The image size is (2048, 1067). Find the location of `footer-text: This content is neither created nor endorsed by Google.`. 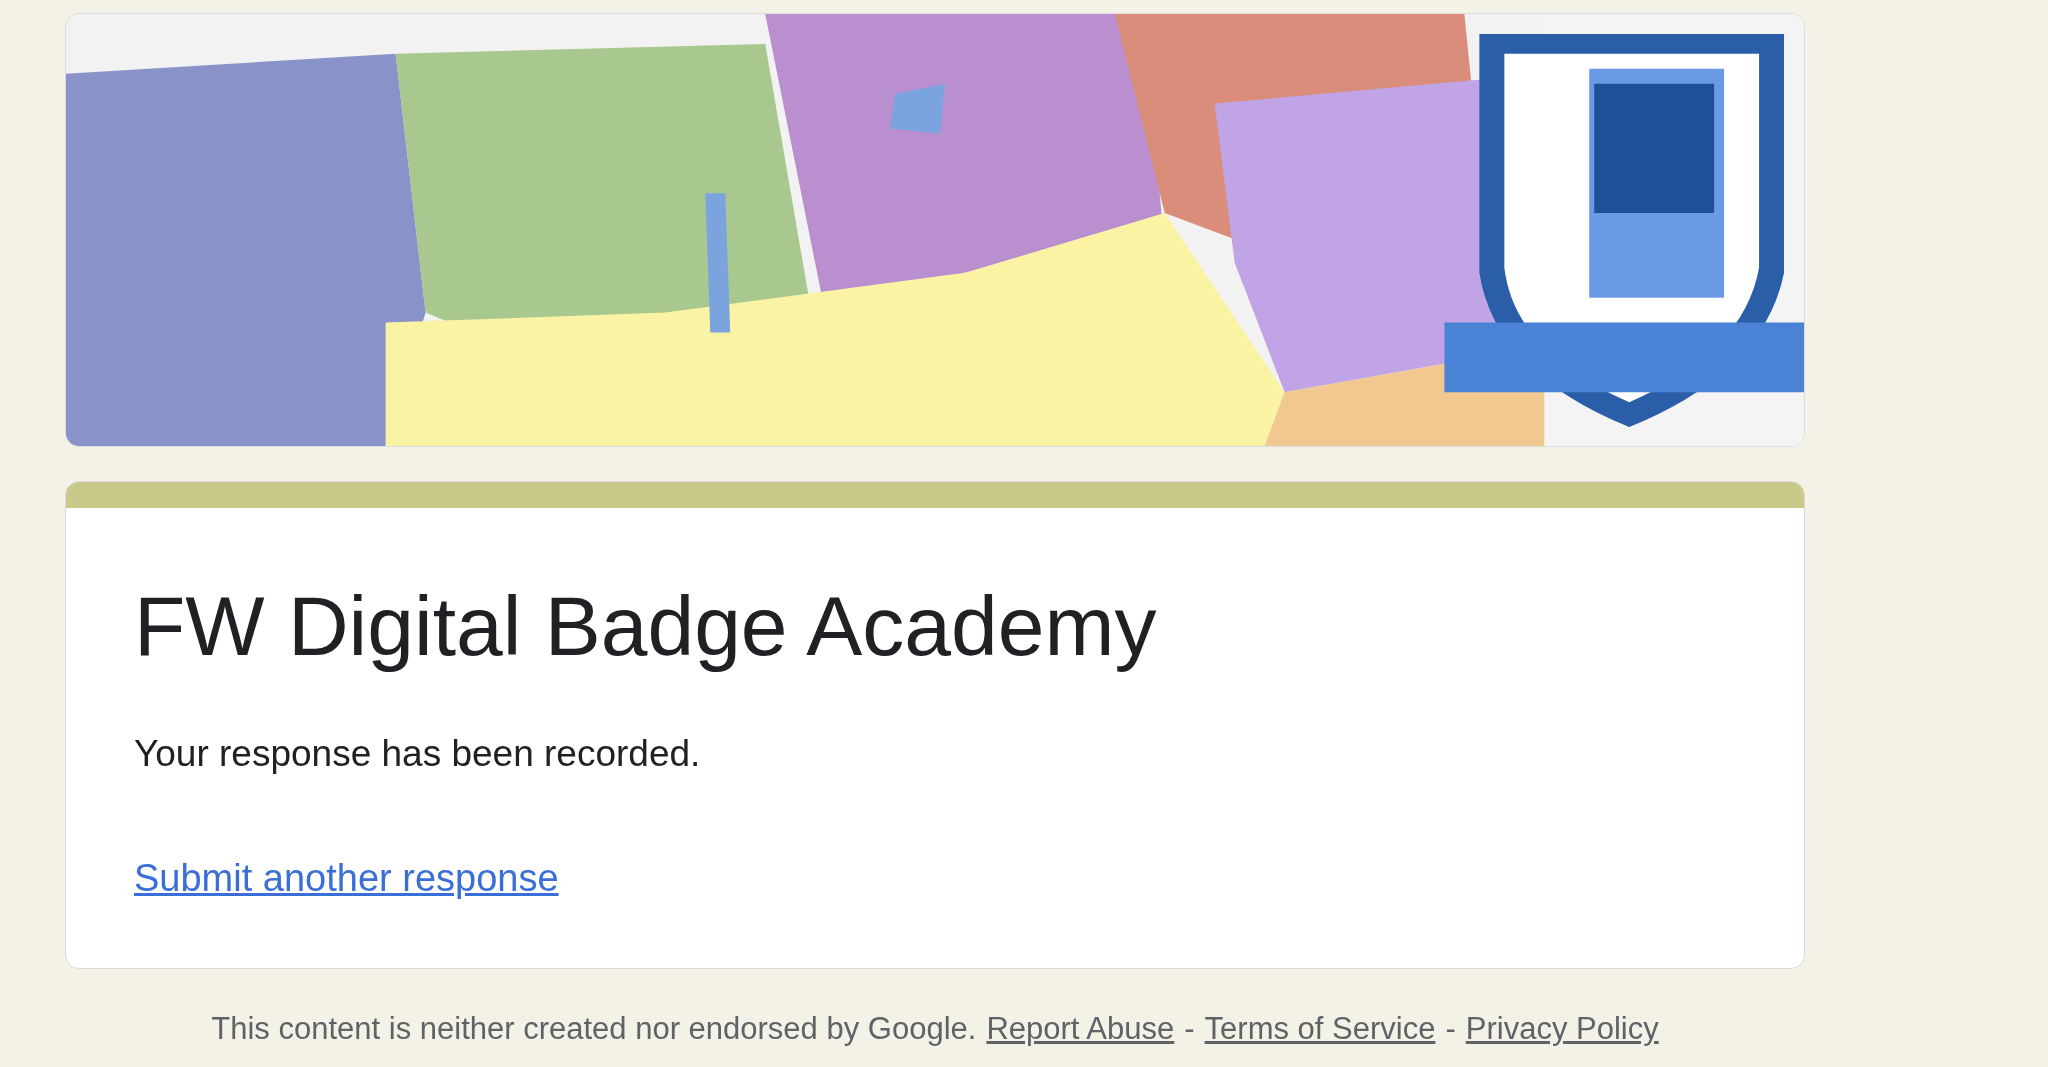

footer-text: This content is neither created nor endorsed by Google. is located at coordinates (594, 1029).